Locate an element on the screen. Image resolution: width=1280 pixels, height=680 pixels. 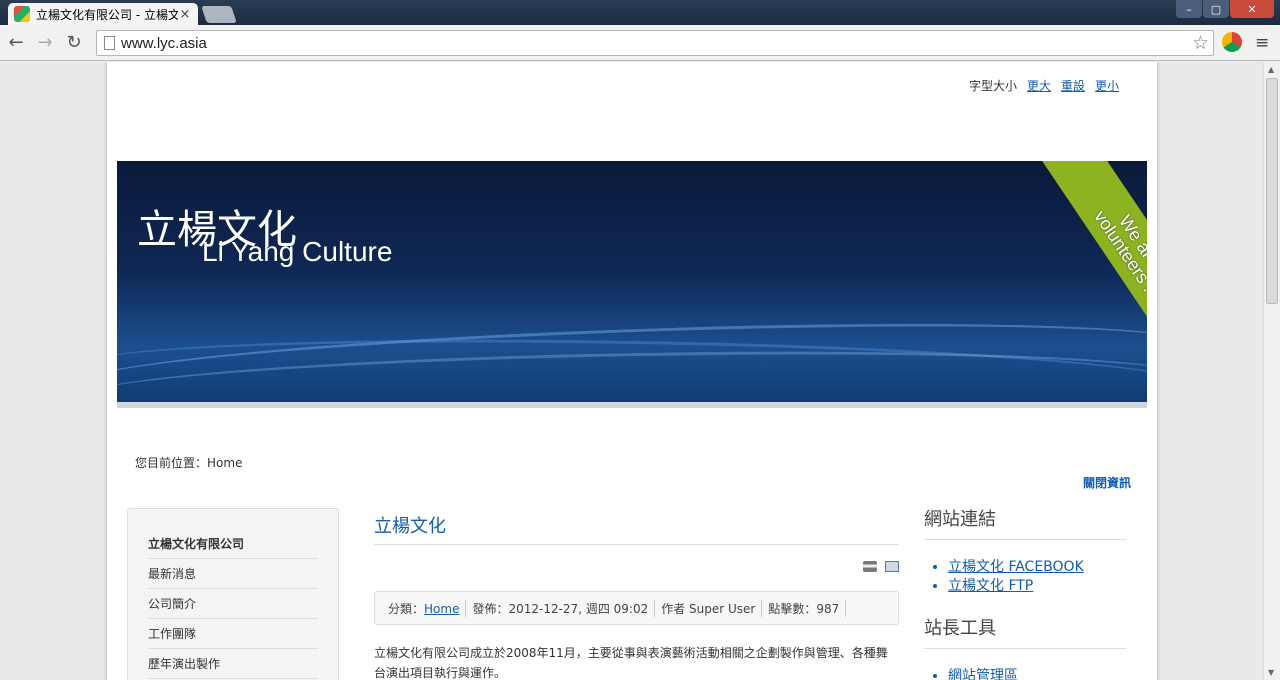
breadcrumb-prefix: 您目前位置： is located at coordinates (171, 463).